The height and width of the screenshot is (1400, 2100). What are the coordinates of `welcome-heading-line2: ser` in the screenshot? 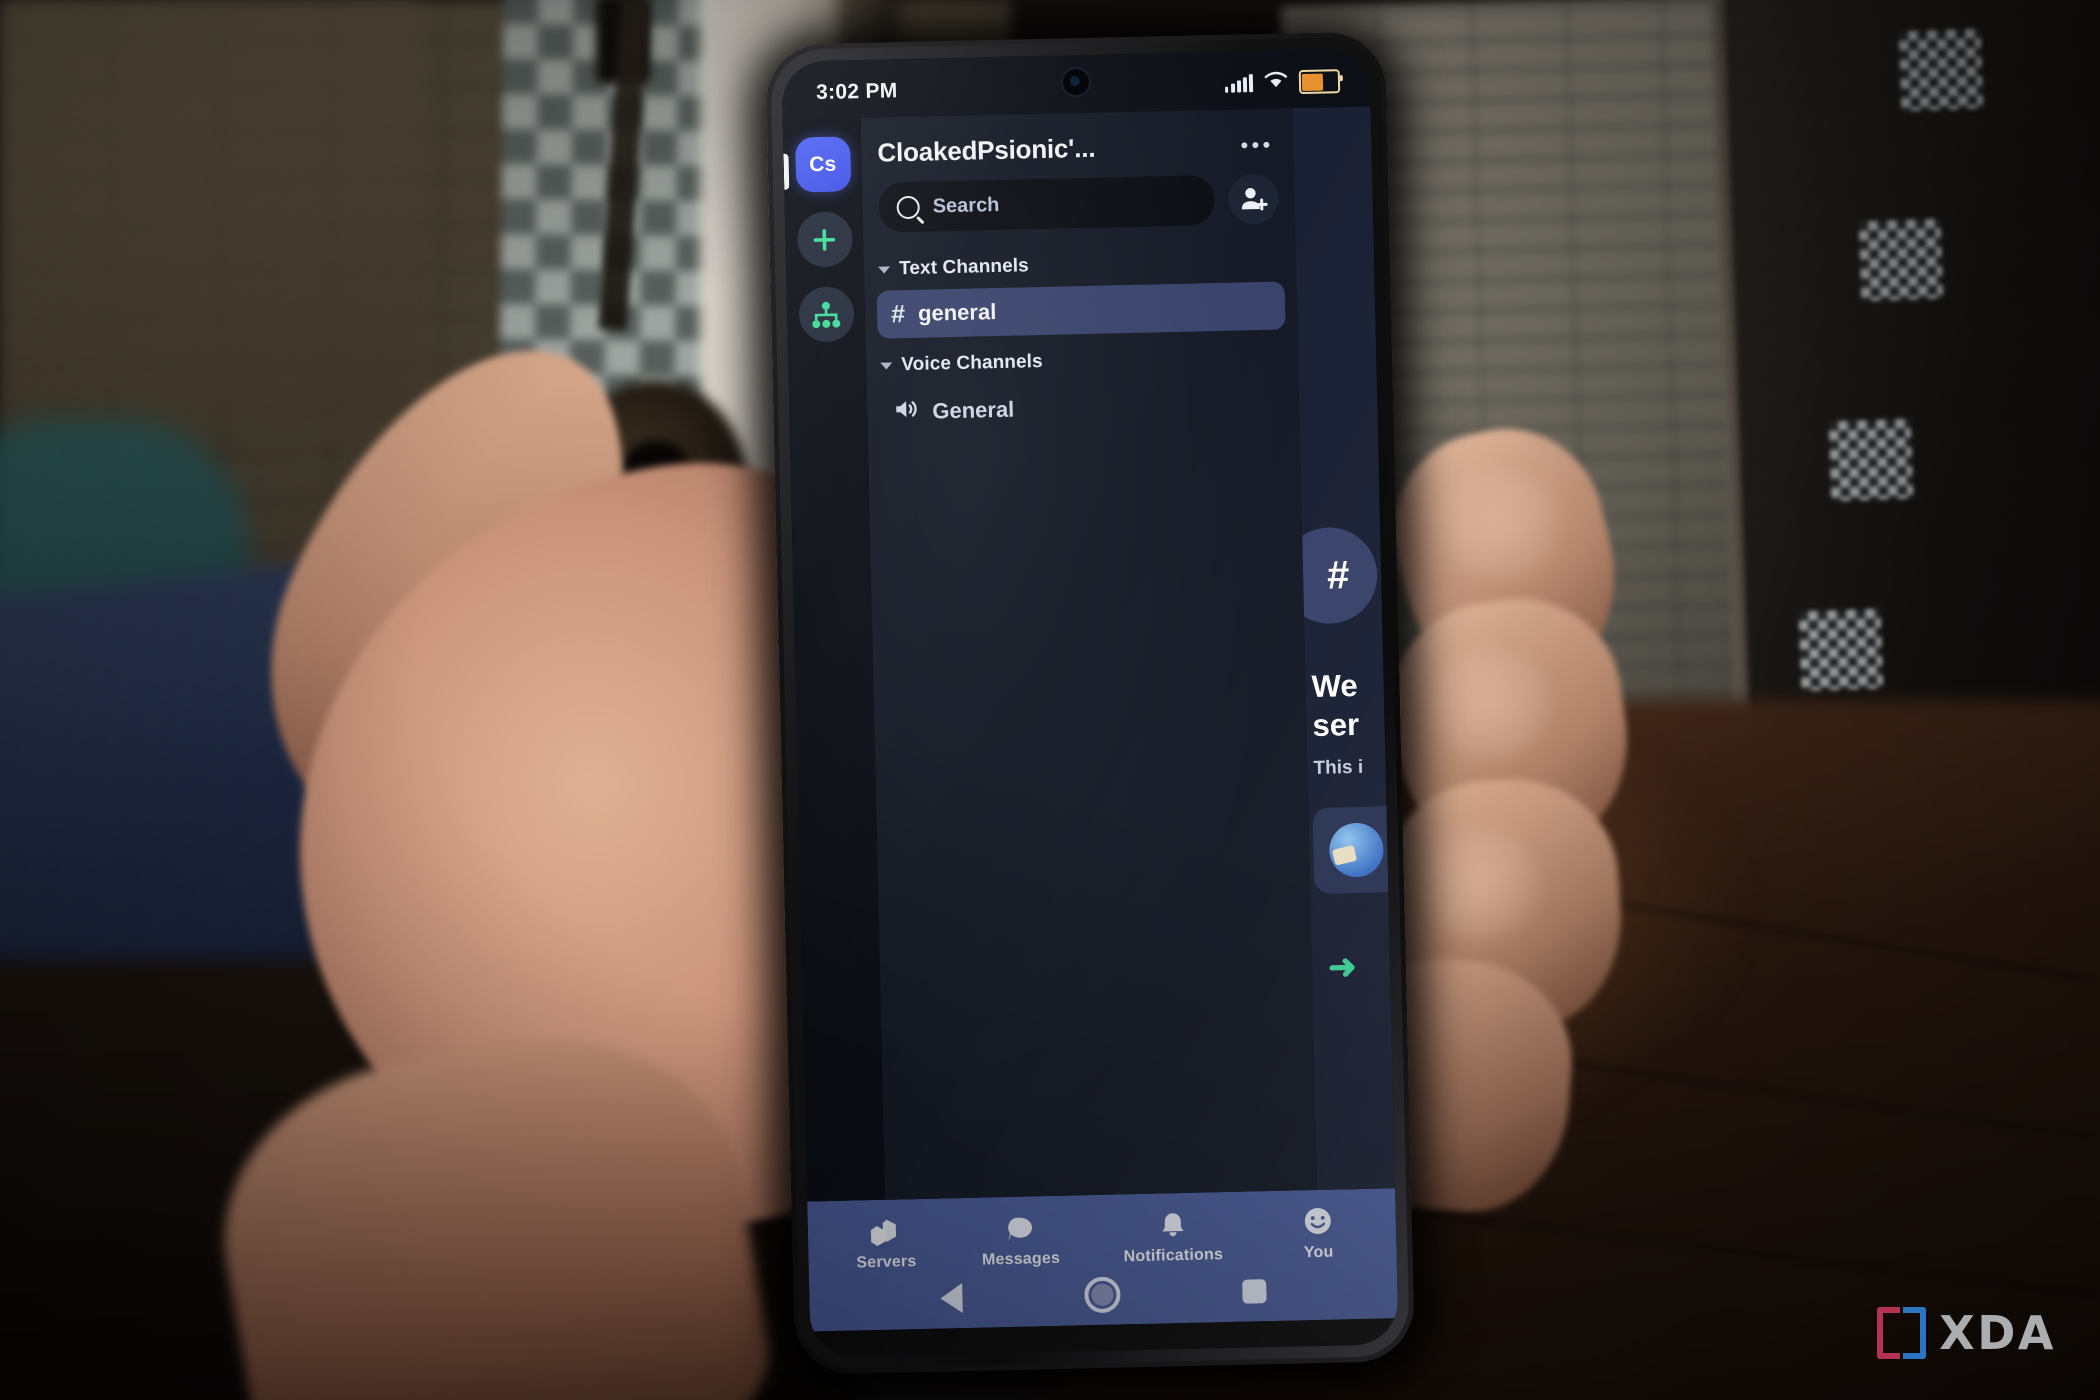 It's located at (1336, 724).